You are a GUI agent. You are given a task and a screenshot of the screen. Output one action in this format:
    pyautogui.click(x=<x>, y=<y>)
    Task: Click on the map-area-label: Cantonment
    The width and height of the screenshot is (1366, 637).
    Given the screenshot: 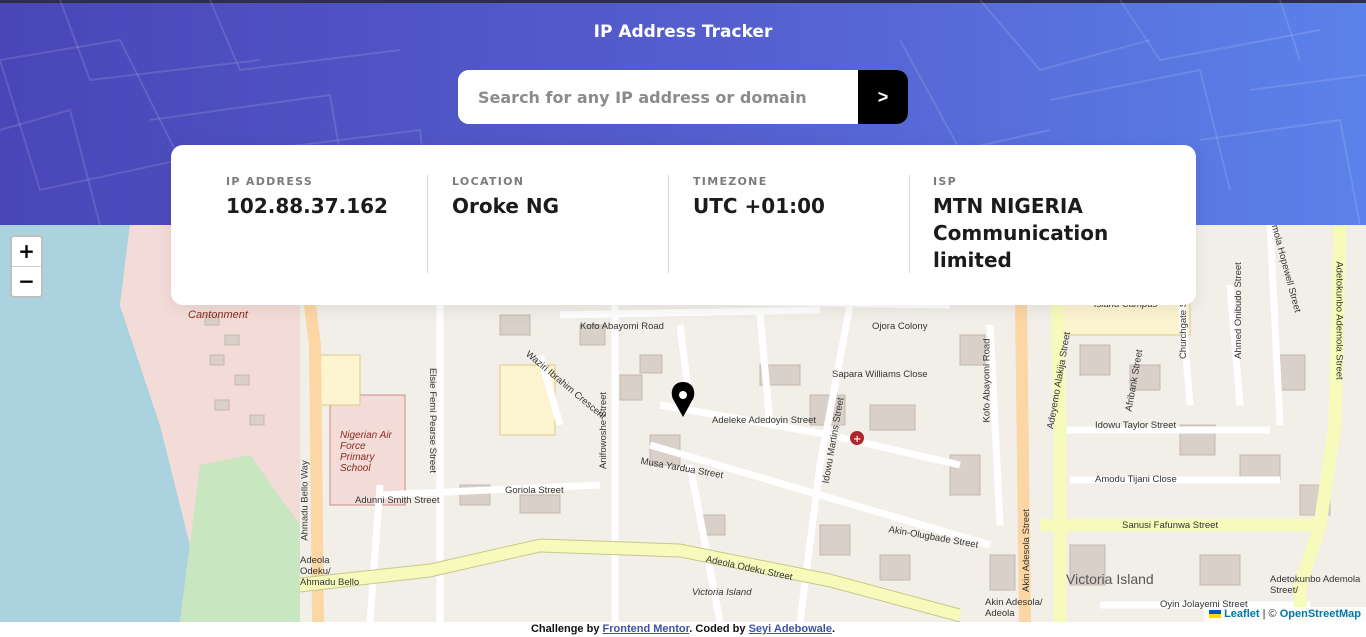 What is the action you would take?
    pyautogui.click(x=218, y=315)
    